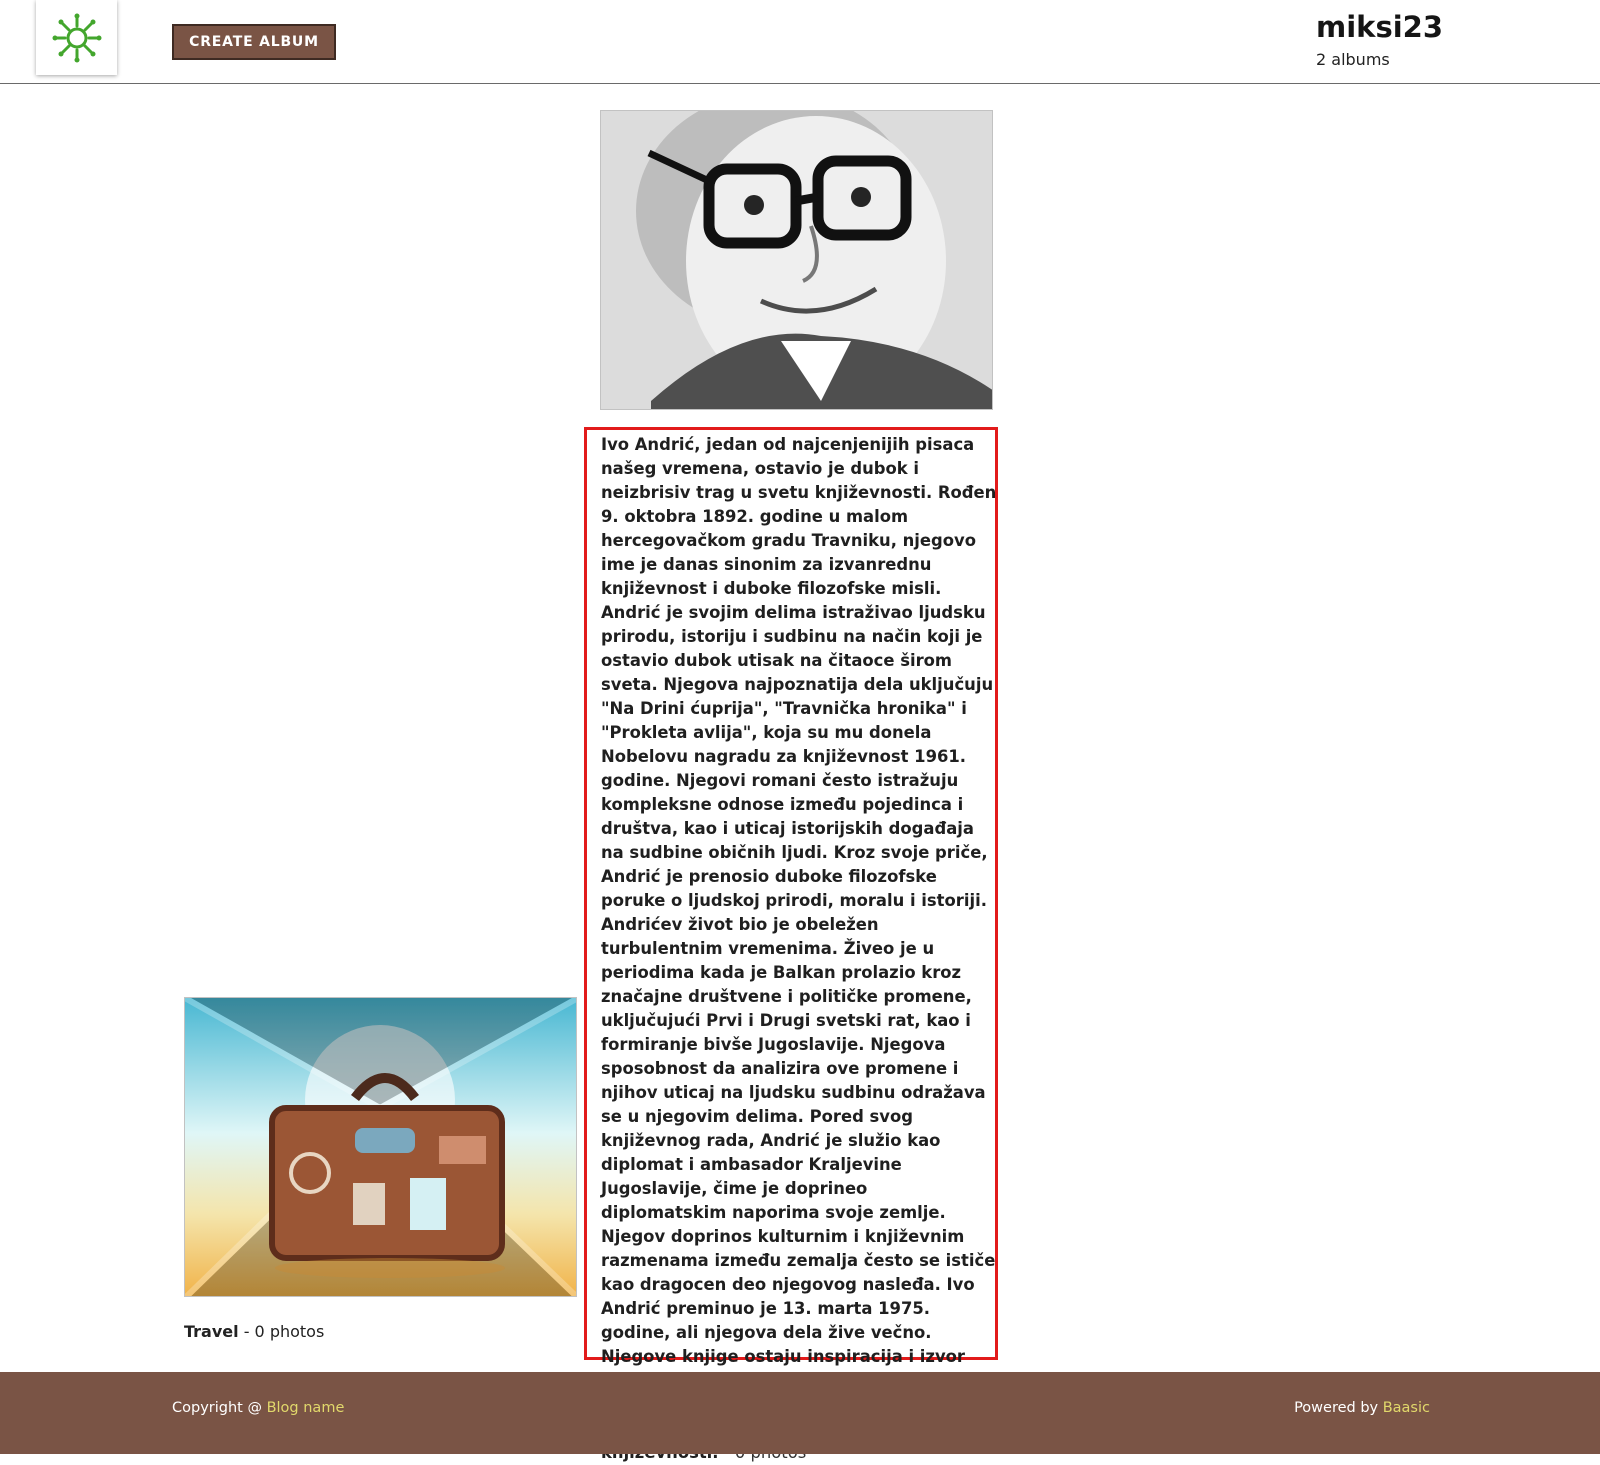 This screenshot has width=1600, height=1465. I want to click on powered-by-text: Powered by Baasic, so click(1362, 1408).